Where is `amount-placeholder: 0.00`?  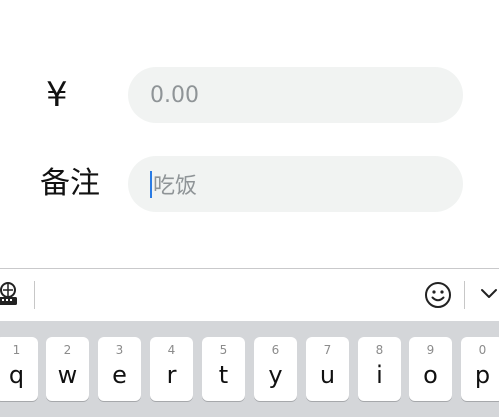 amount-placeholder: 0.00 is located at coordinates (174, 95).